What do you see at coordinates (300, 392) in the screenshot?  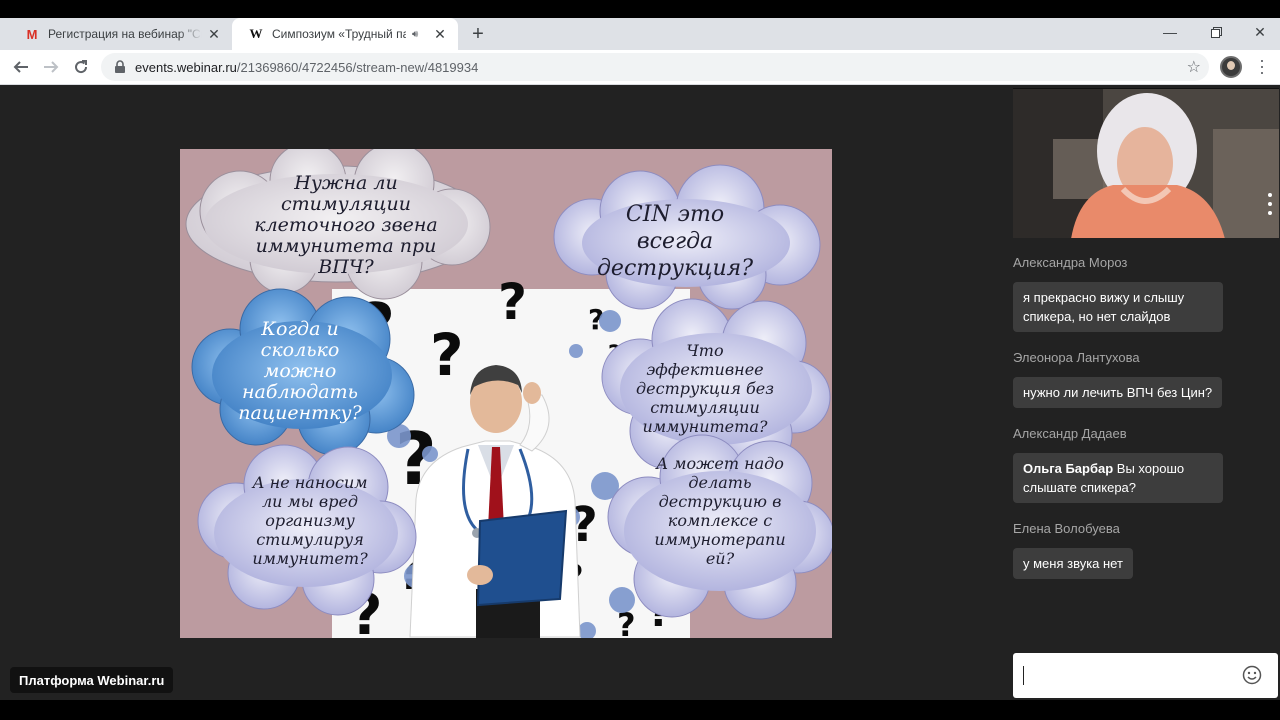 I see `cloud-line: наблюдать` at bounding box center [300, 392].